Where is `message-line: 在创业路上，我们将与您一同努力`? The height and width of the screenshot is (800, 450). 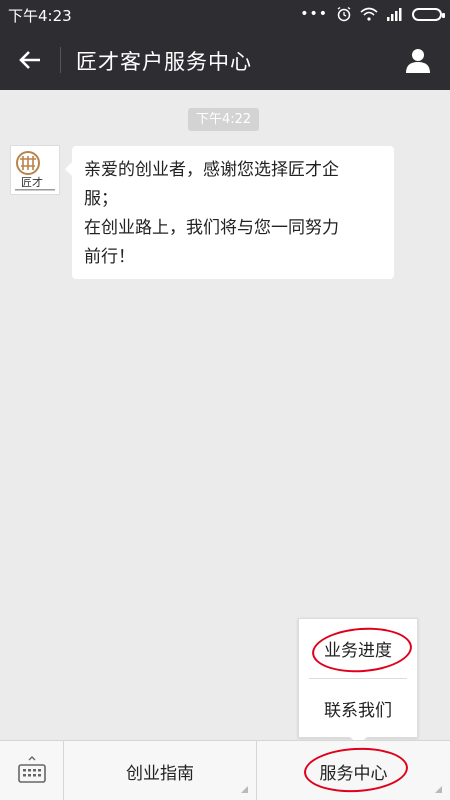 message-line: 在创业路上，我们将与您一同努力 is located at coordinates (211, 228).